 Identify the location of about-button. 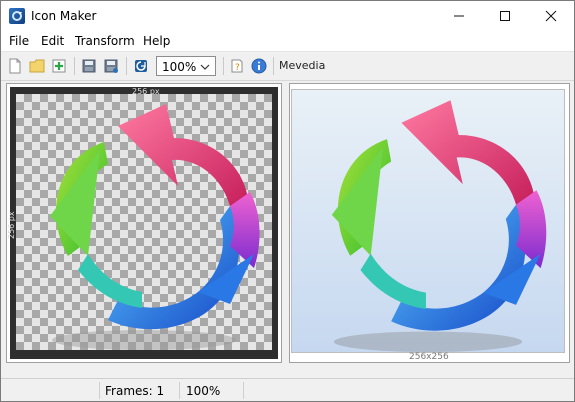
(259, 66).